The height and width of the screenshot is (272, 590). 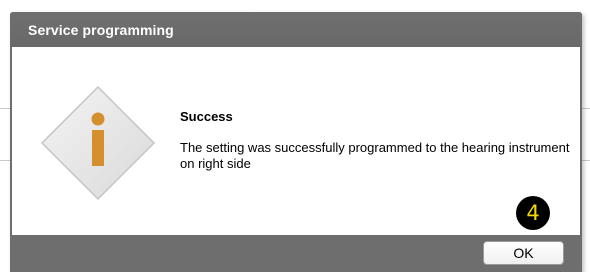 What do you see at coordinates (296, 29) in the screenshot?
I see `dialog-titlebar: Service programming` at bounding box center [296, 29].